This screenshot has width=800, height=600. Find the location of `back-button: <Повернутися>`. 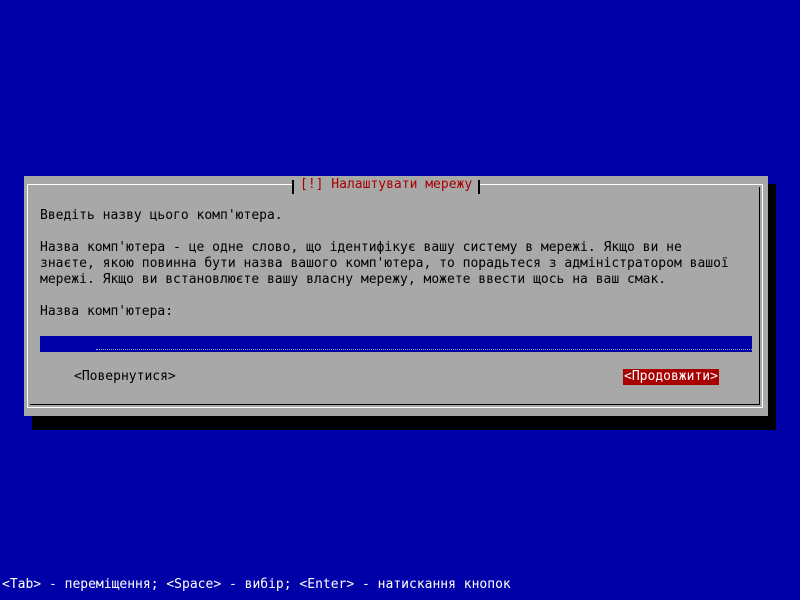

back-button: <Повернутися> is located at coordinates (125, 377).